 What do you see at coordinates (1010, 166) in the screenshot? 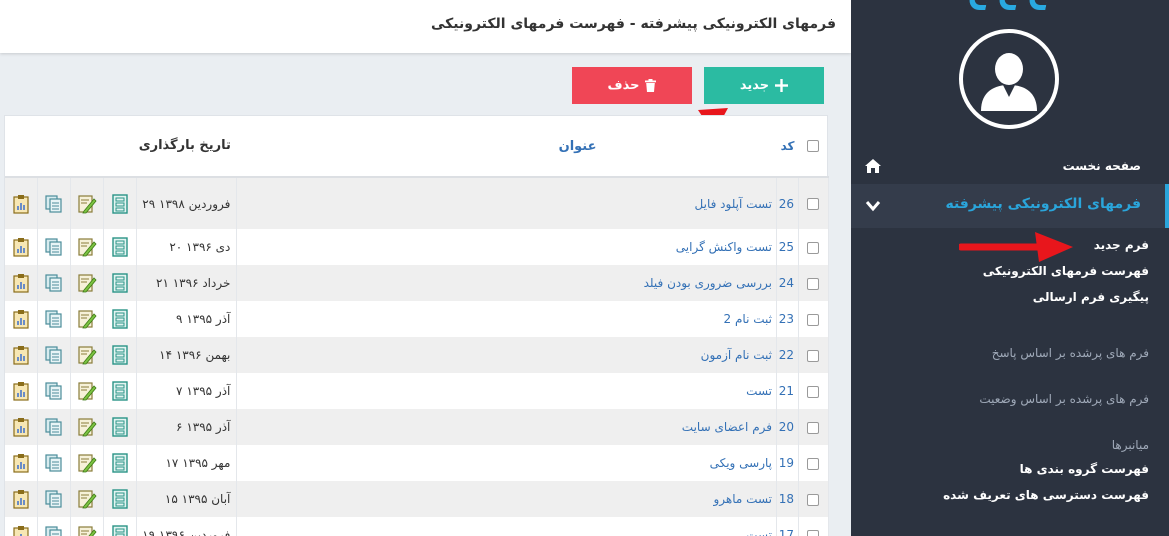
I see `sidebar-item-home: صفحه نخست` at bounding box center [1010, 166].